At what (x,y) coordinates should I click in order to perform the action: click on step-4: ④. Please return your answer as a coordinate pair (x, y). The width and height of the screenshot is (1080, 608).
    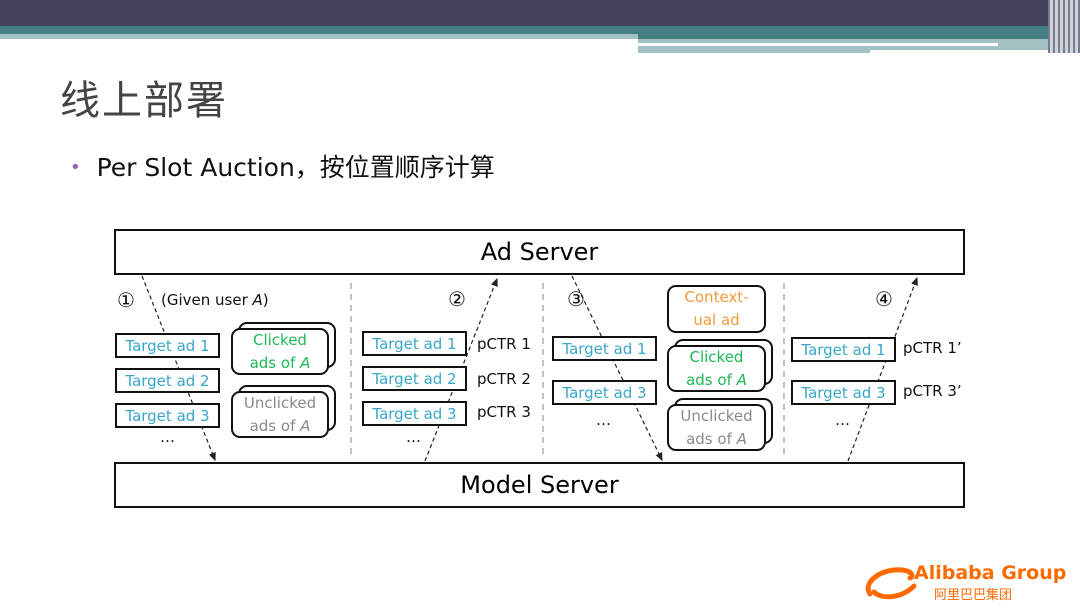
    Looking at the image, I should click on (884, 299).